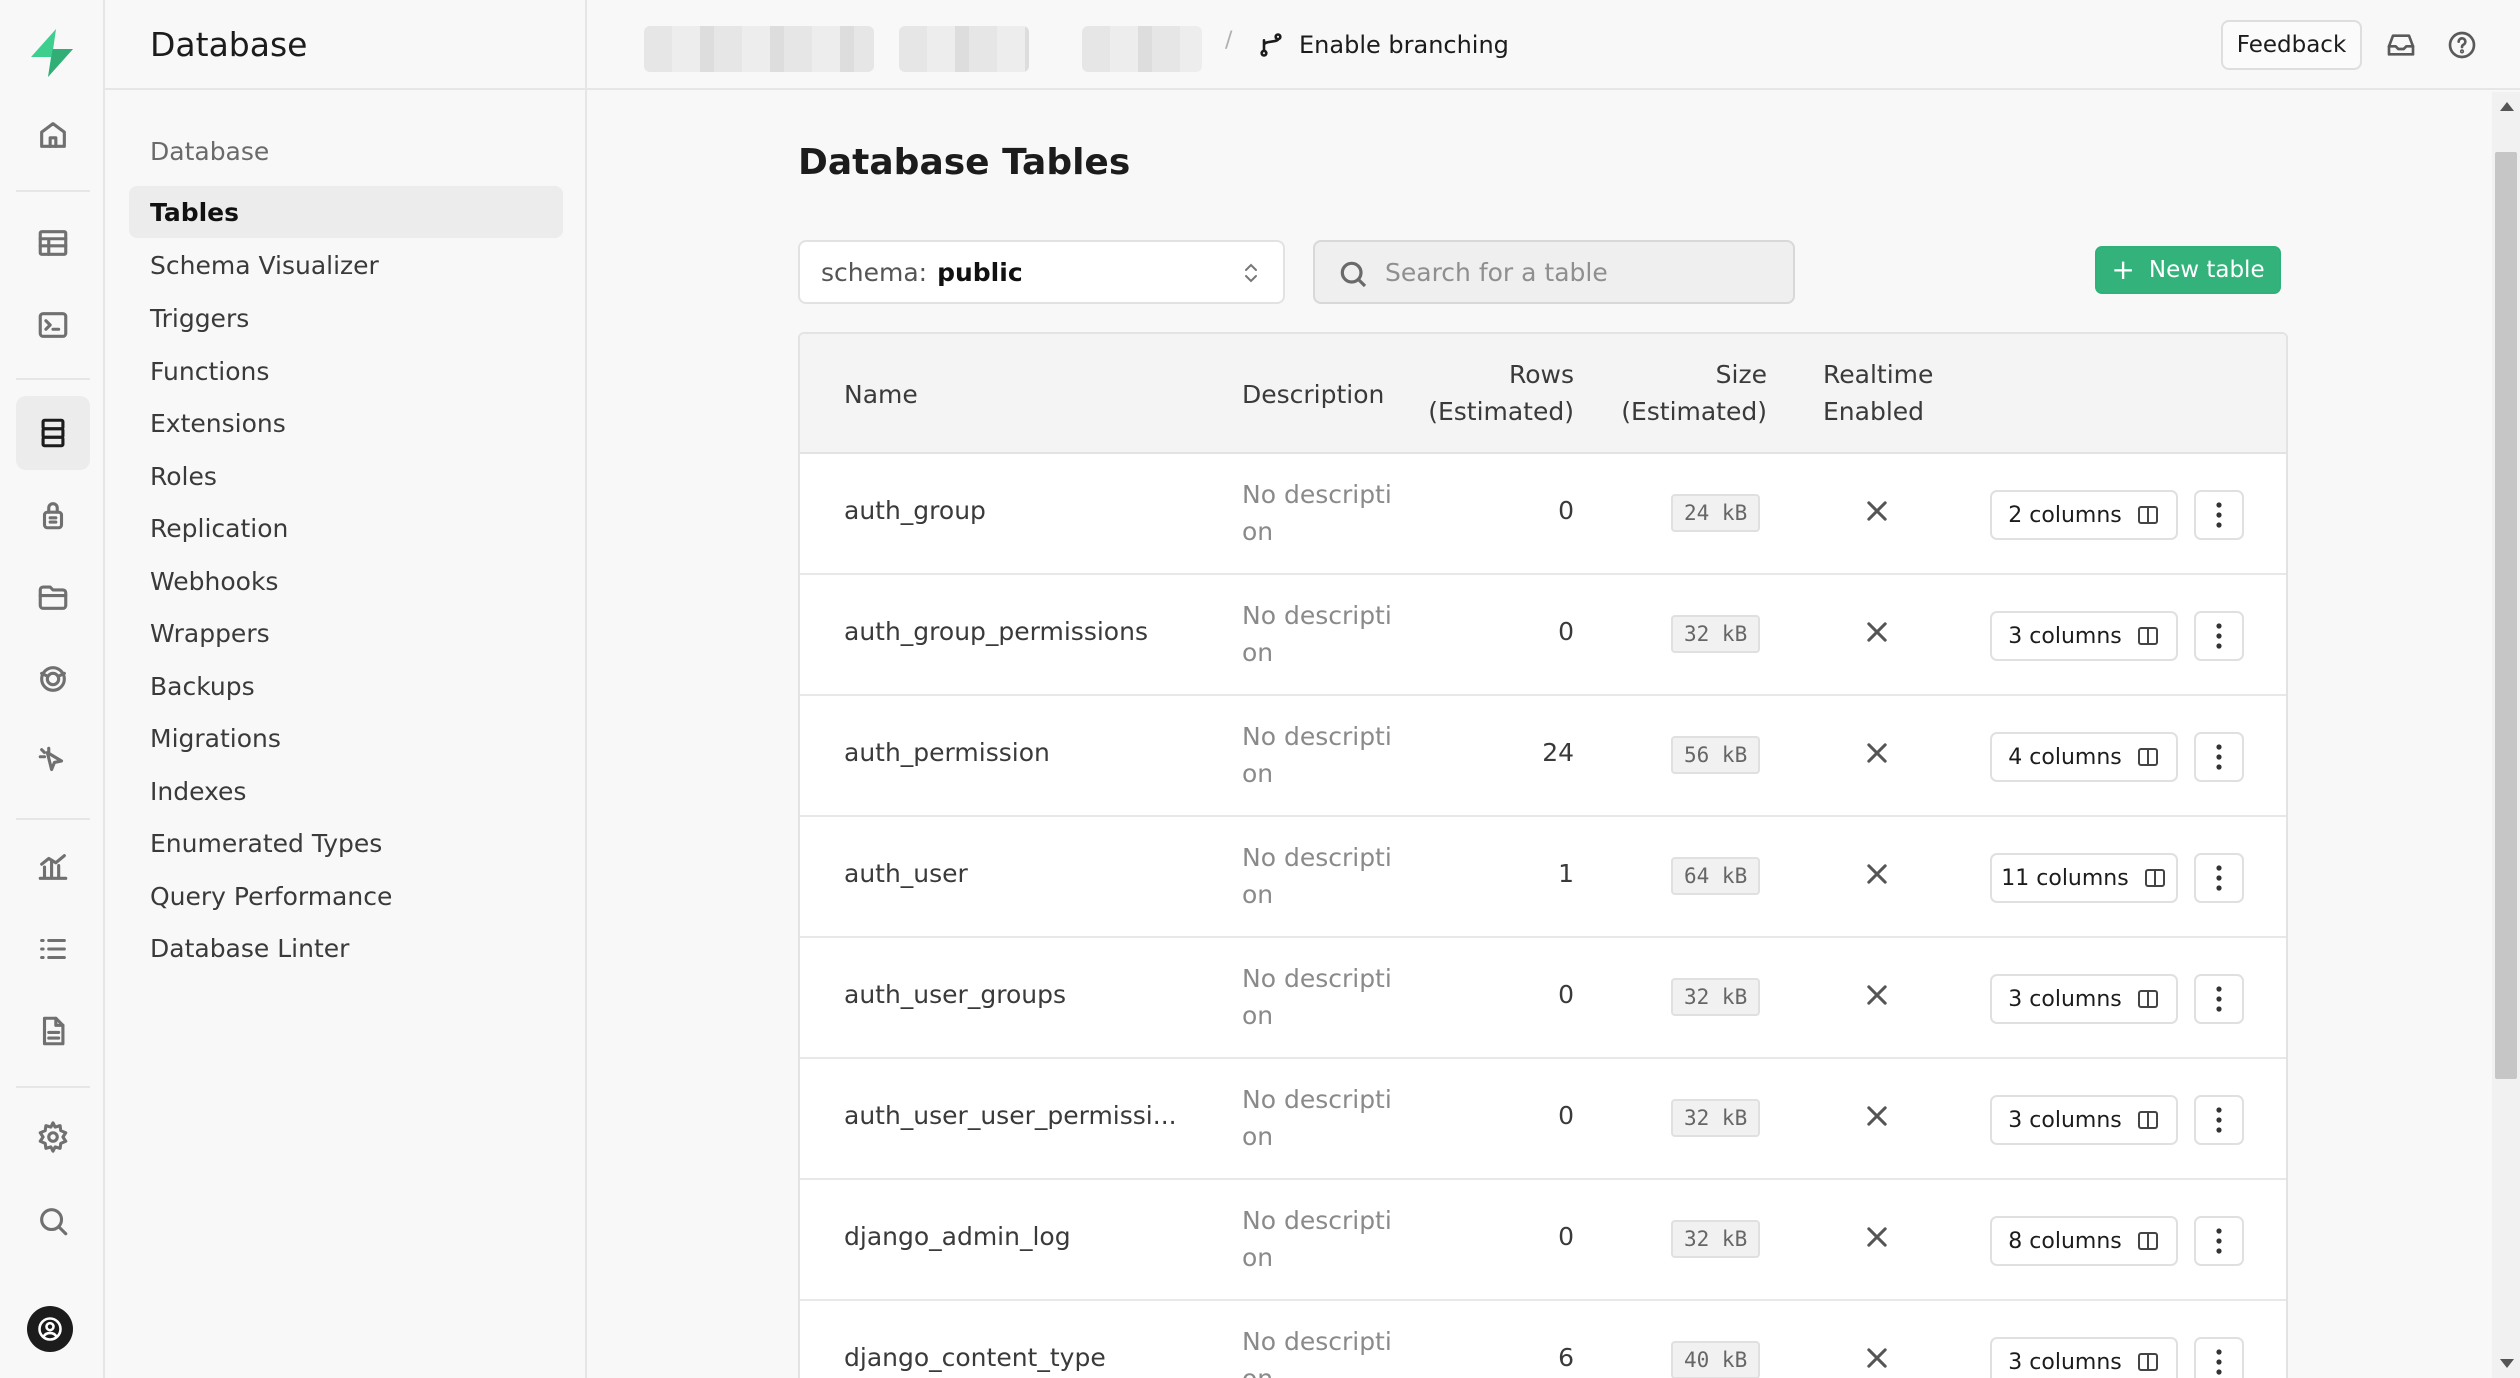 This screenshot has width=2520, height=1378. I want to click on view-columns-button: 11 columns, so click(2084, 878).